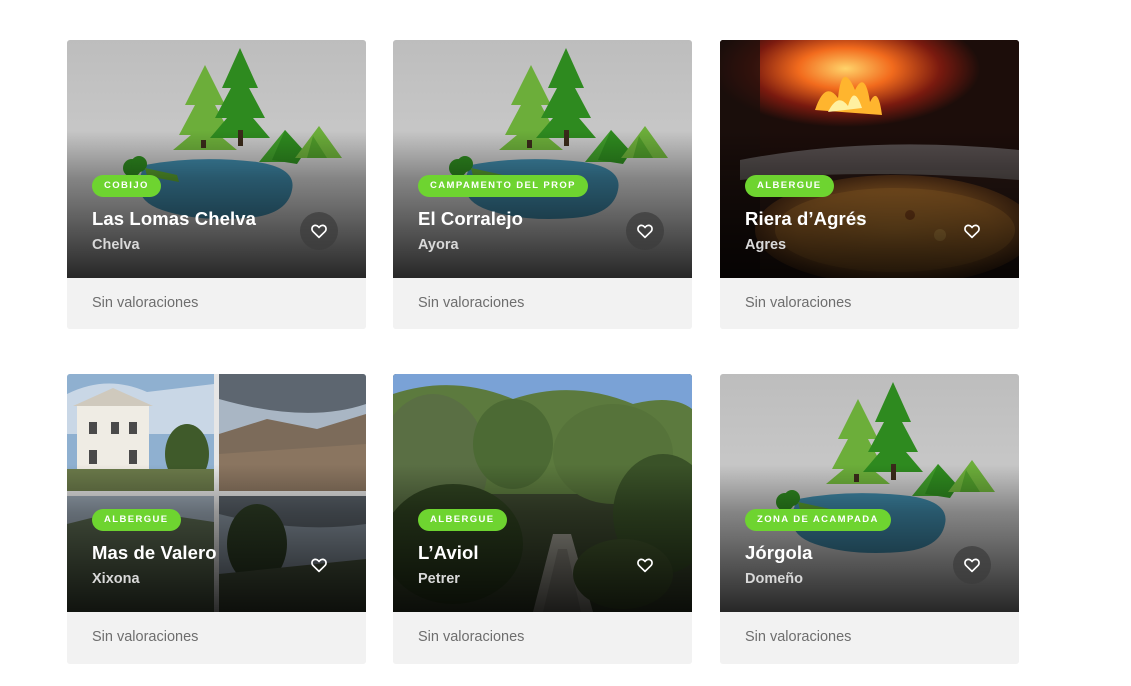 The image size is (1131, 686). What do you see at coordinates (154, 553) in the screenshot?
I see `listing-title: Mas de Valero` at bounding box center [154, 553].